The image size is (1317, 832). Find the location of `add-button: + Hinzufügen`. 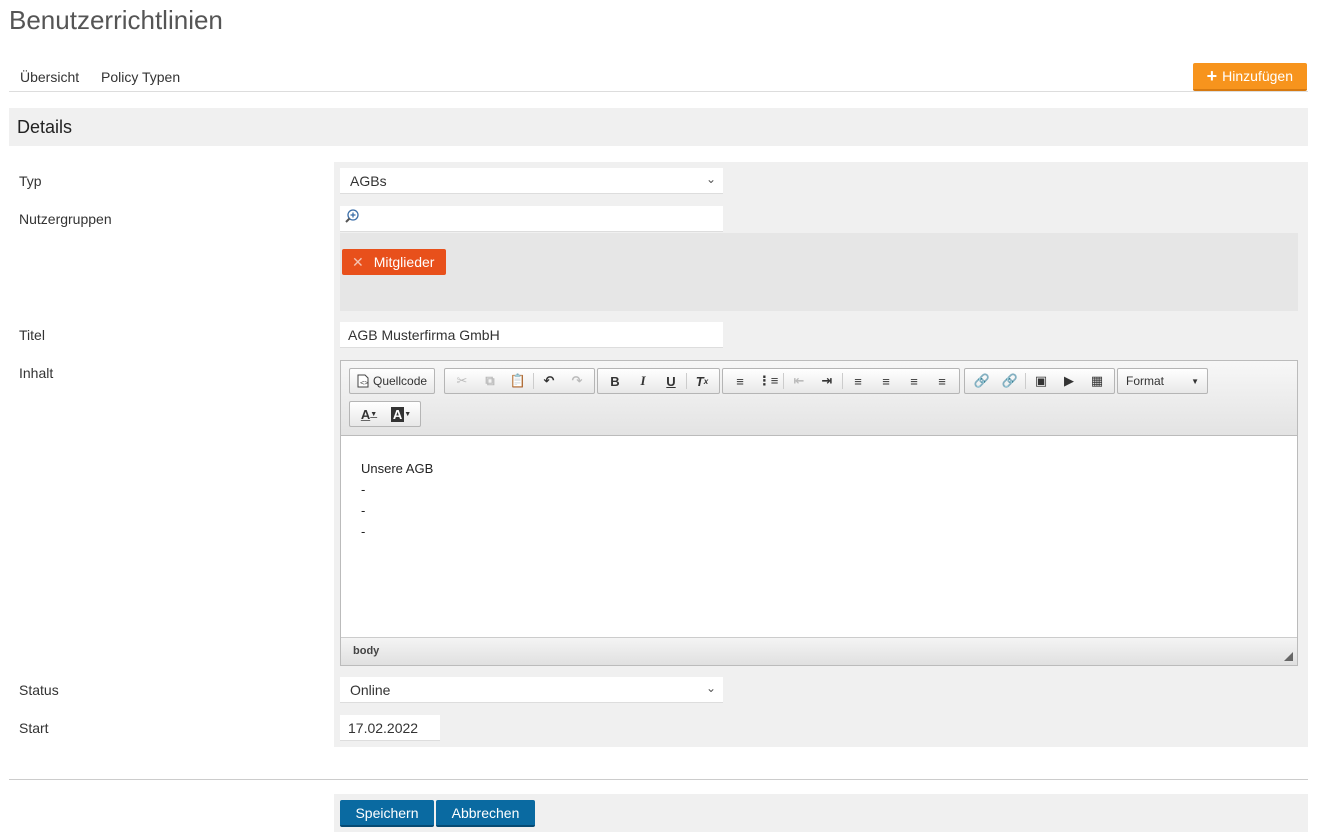

add-button: + Hinzufügen is located at coordinates (1249, 77).